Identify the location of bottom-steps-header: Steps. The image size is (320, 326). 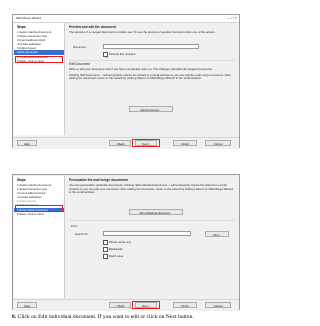
(21, 180).